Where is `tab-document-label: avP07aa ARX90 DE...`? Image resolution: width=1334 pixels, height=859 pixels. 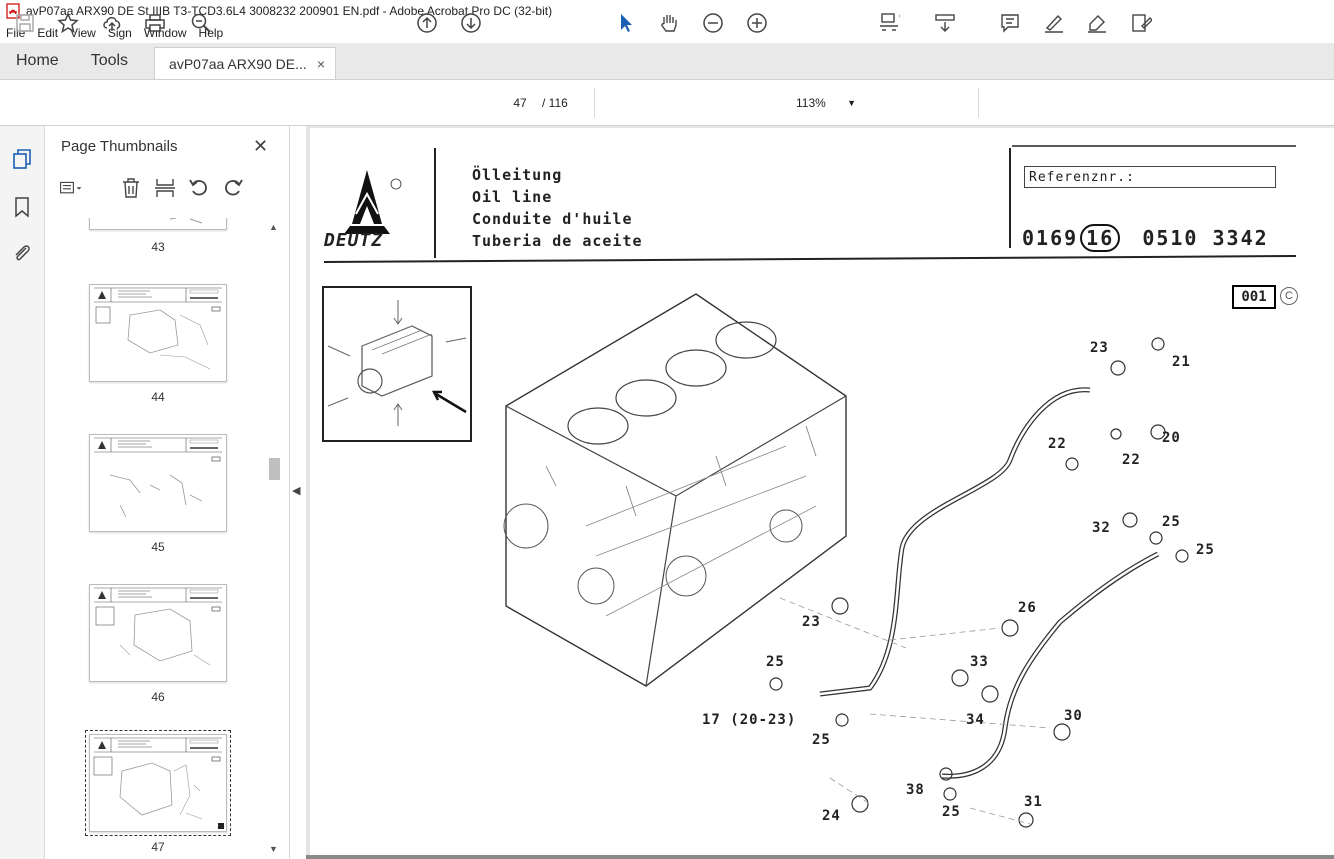
tab-document-label: avP07aa ARX90 DE... is located at coordinates (238, 63).